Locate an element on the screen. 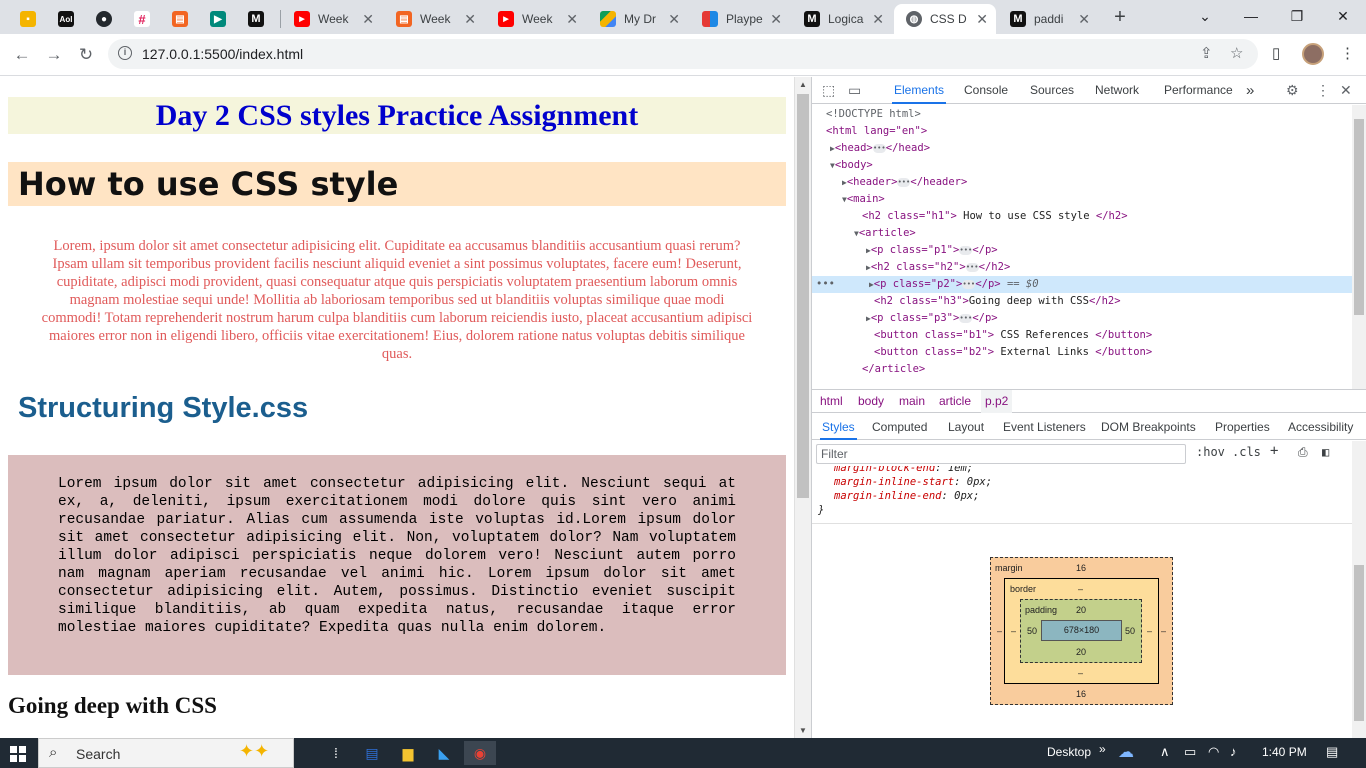 This screenshot has height=768, width=1366. padding-top-value: 20 is located at coordinates (1081, 610).